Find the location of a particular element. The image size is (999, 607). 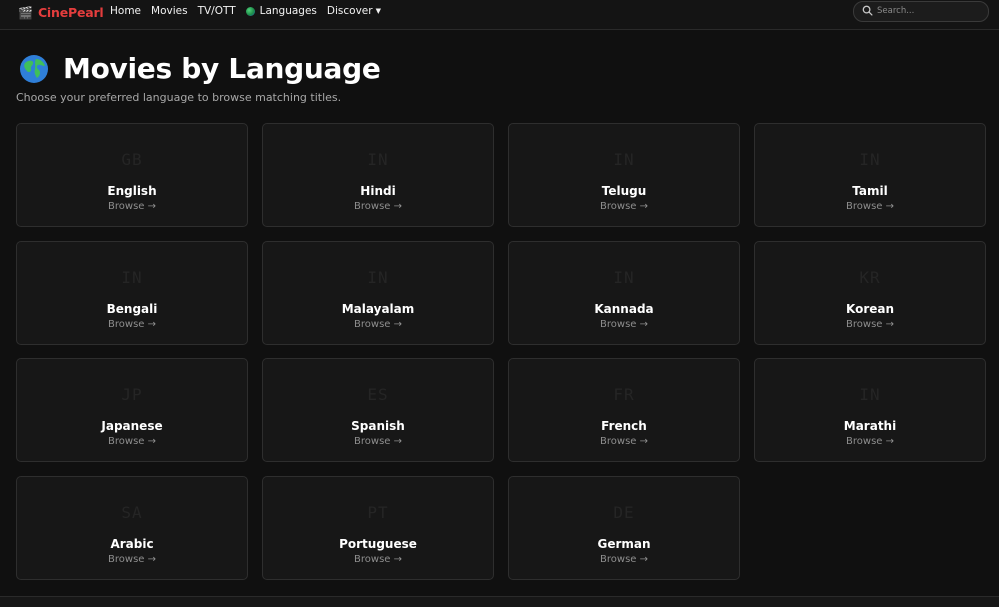

language-card-malayalam: IN Malayalam Browse → is located at coordinates (378, 292).